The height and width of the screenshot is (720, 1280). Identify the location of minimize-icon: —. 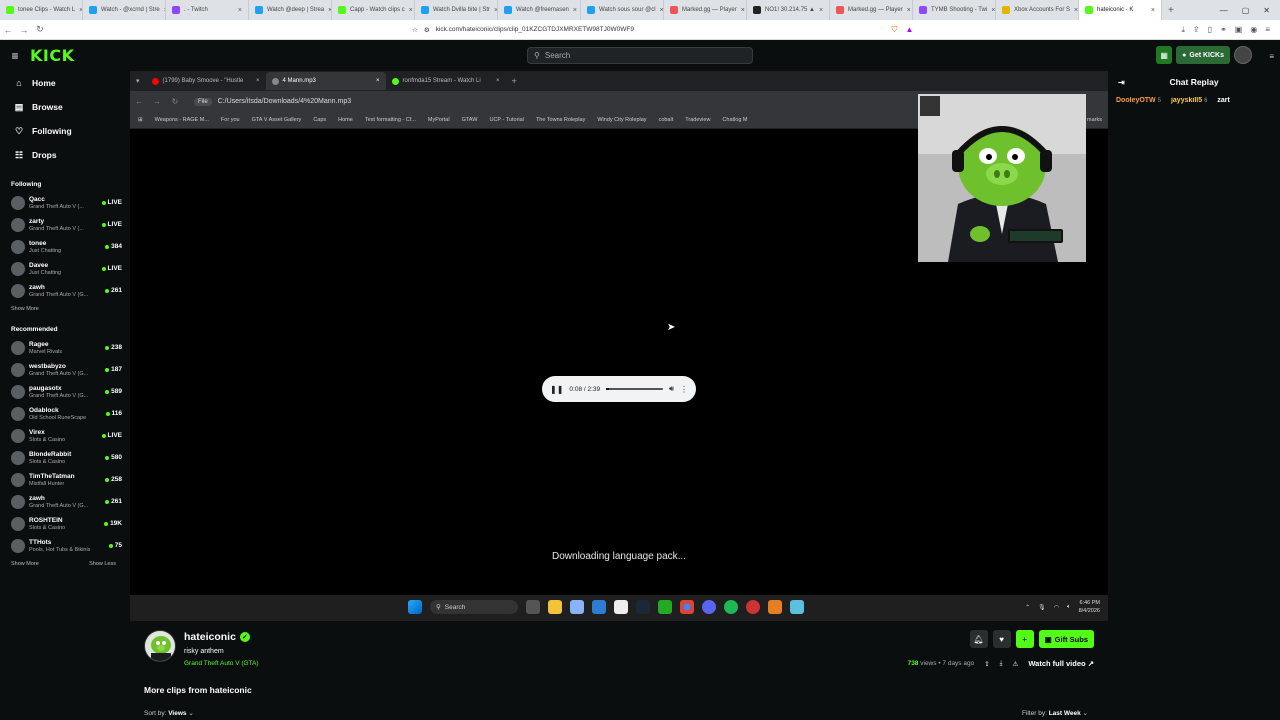
(1224, 10).